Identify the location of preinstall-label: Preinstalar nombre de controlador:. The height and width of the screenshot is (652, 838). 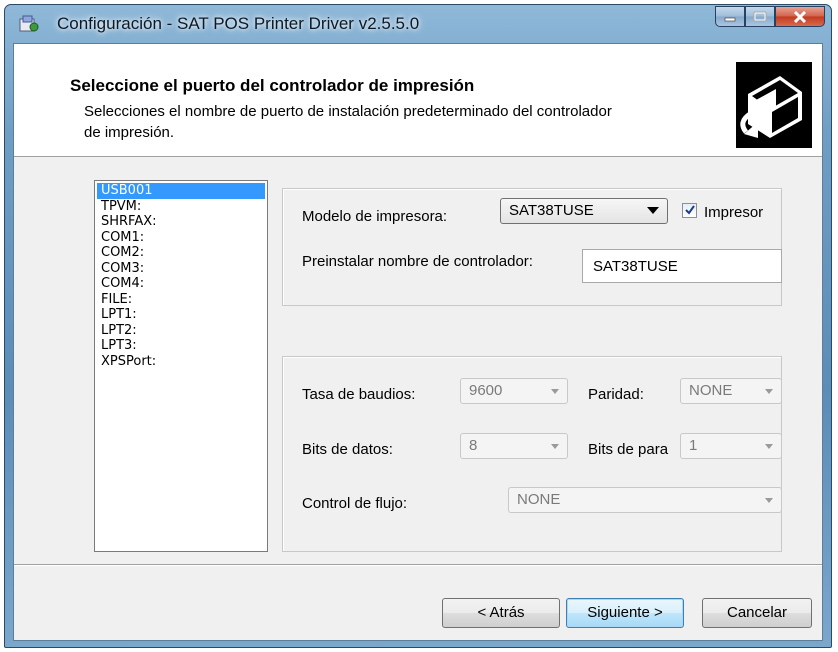
(417, 261).